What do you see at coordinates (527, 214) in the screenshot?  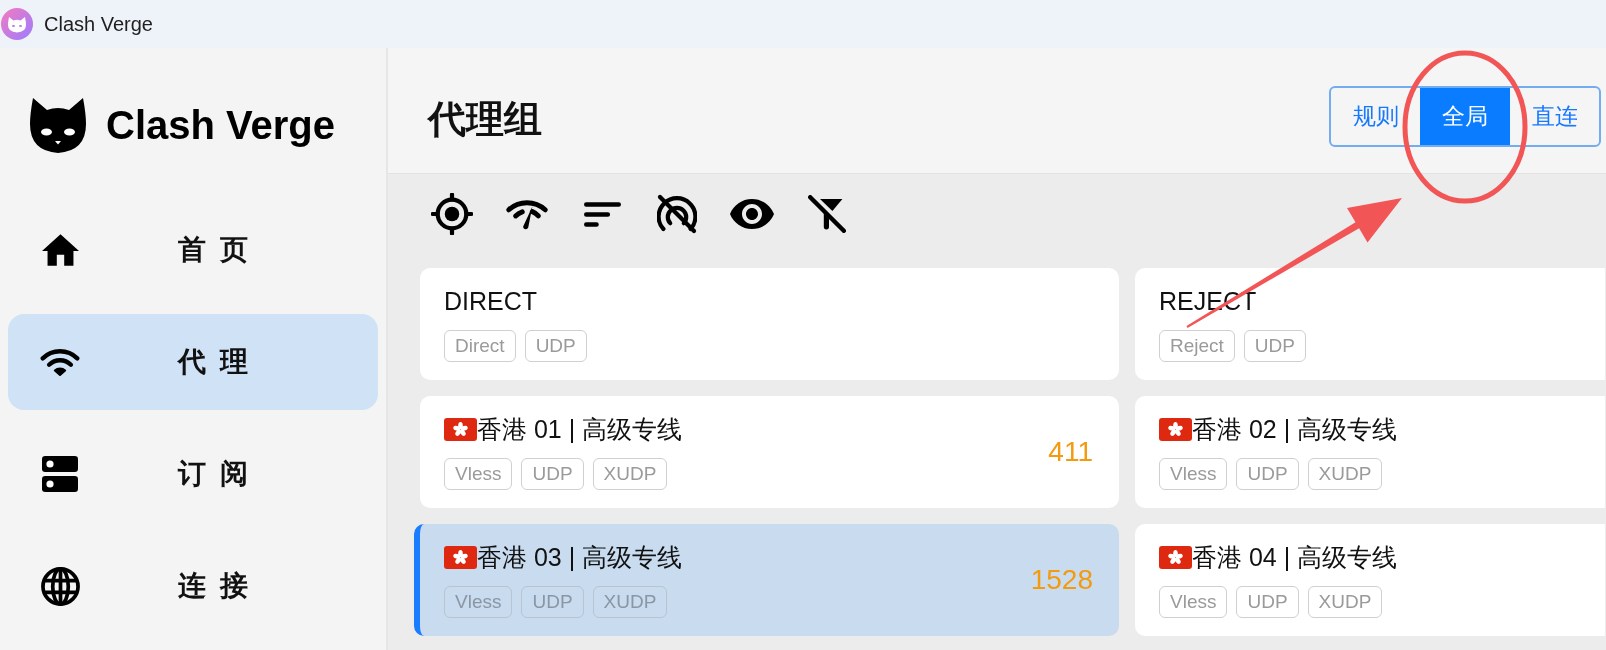 I see `gauge-icon` at bounding box center [527, 214].